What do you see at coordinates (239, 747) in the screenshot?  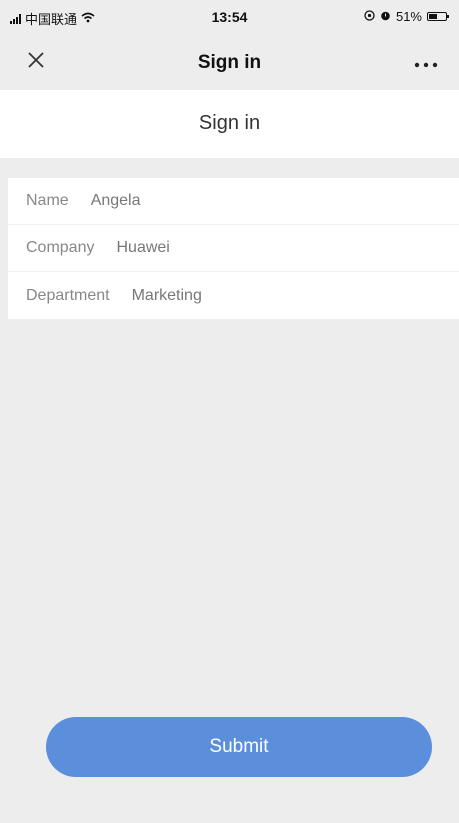 I see `submit-button: Submit` at bounding box center [239, 747].